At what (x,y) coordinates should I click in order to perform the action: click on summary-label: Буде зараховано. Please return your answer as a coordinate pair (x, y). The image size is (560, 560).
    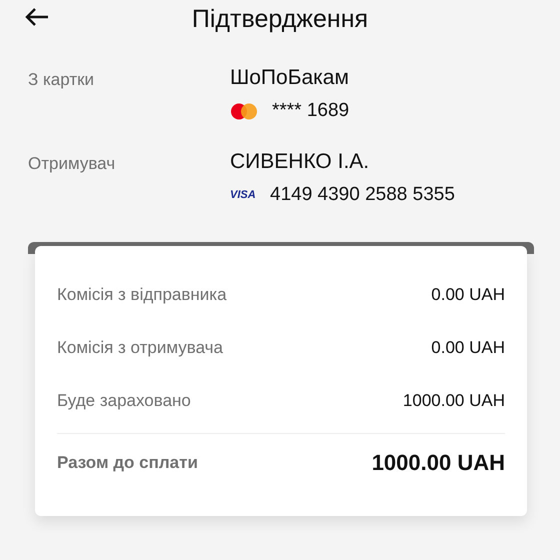
    Looking at the image, I should click on (124, 400).